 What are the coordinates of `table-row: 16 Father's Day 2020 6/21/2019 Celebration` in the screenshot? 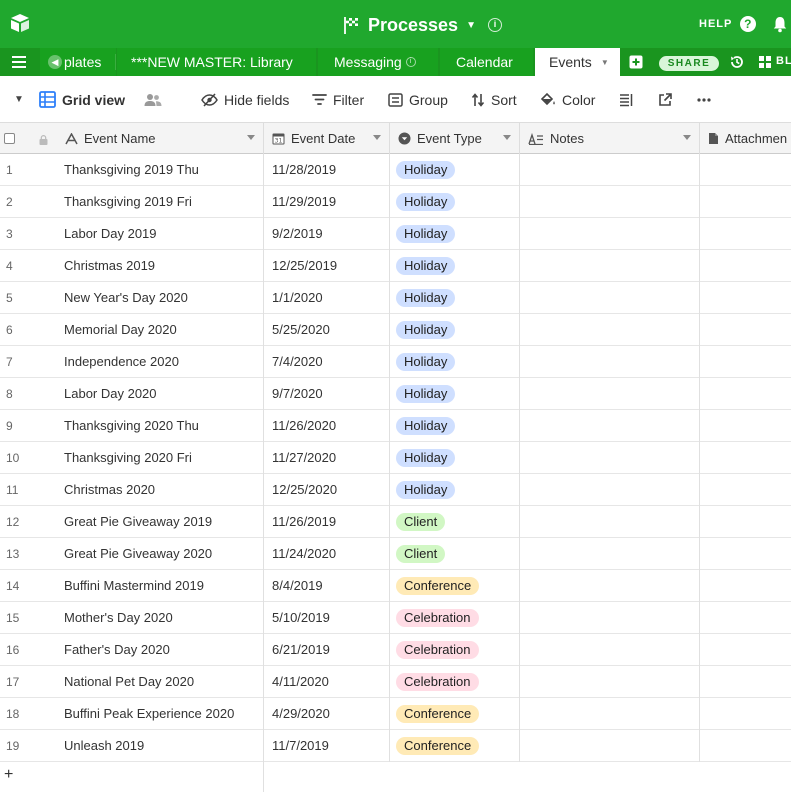 It's located at (395, 650).